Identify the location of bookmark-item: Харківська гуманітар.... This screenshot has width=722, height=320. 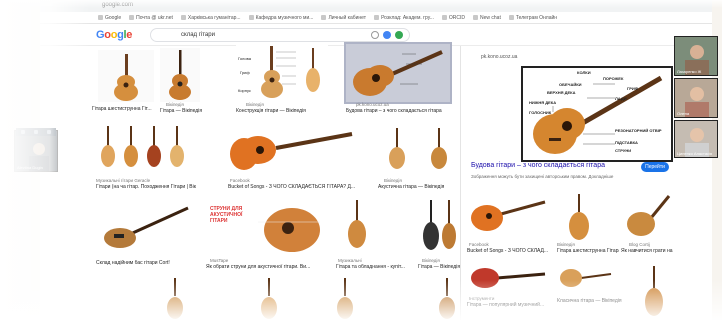
(210, 17).